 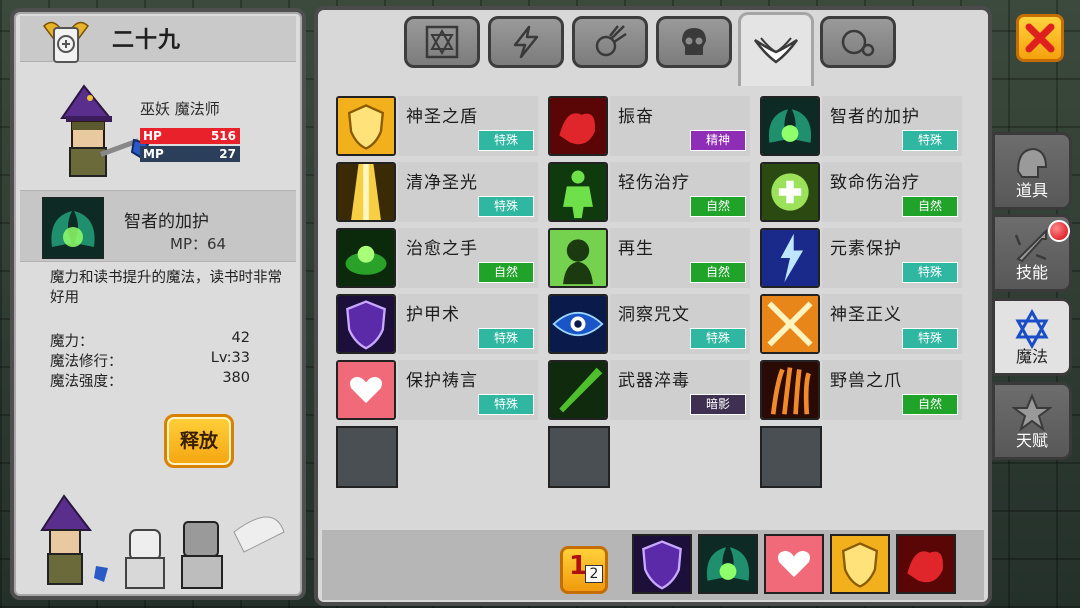 What do you see at coordinates (790, 192) in the screenshot?
I see `critical-heal-icon` at bounding box center [790, 192].